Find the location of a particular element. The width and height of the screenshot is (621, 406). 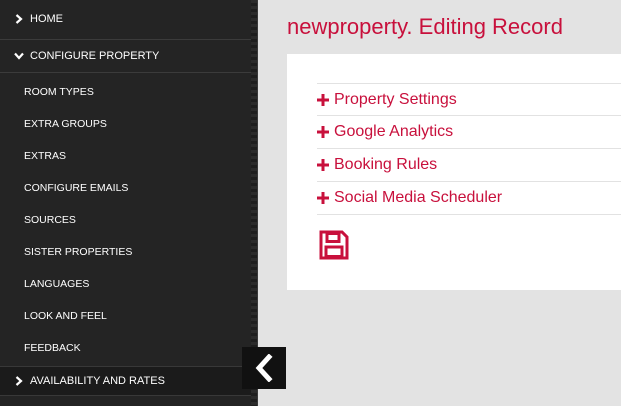

section-social-media-scheduler: Social Media Scheduler is located at coordinates (469, 198).